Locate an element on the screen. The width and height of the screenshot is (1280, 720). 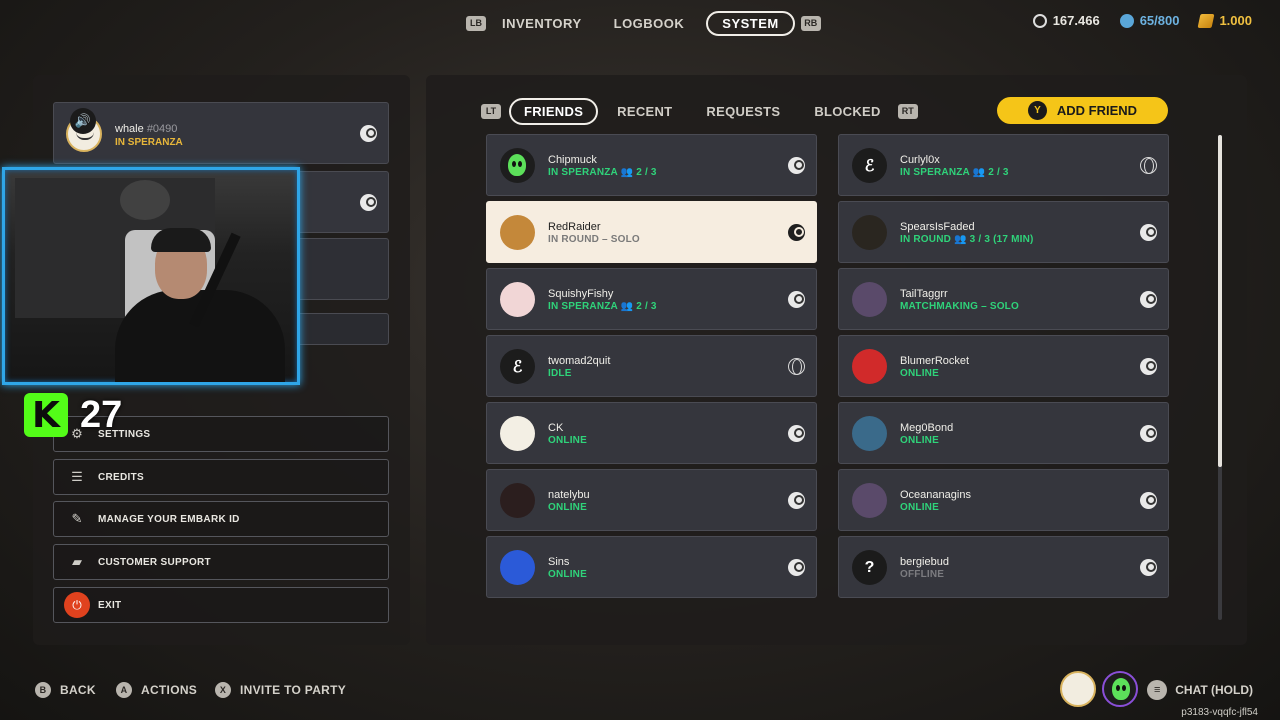
friends-tabs: LT FRIENDS RECENT REQUESTS BLOCKED RT is located at coordinates (699, 111).